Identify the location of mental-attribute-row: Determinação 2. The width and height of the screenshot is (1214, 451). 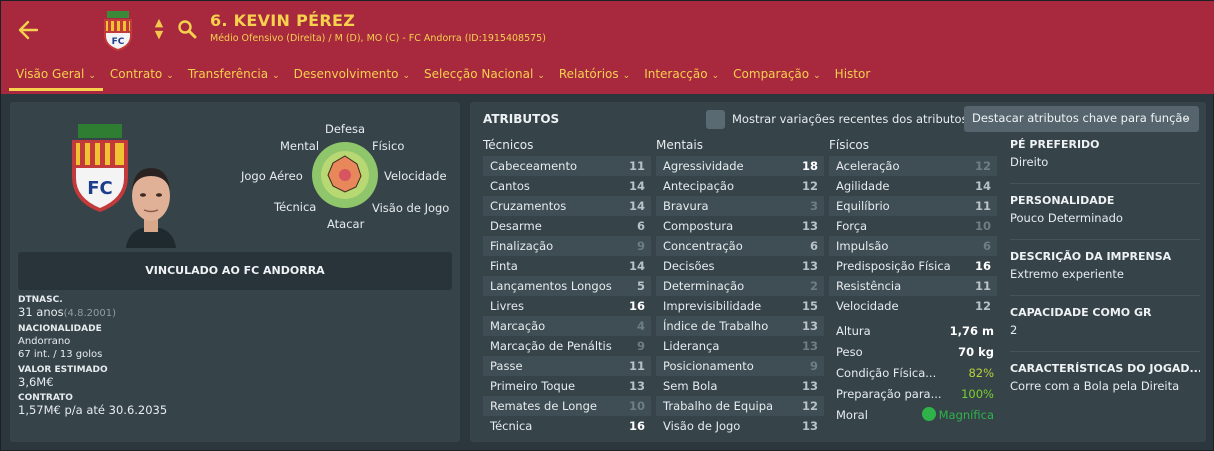
(740, 286).